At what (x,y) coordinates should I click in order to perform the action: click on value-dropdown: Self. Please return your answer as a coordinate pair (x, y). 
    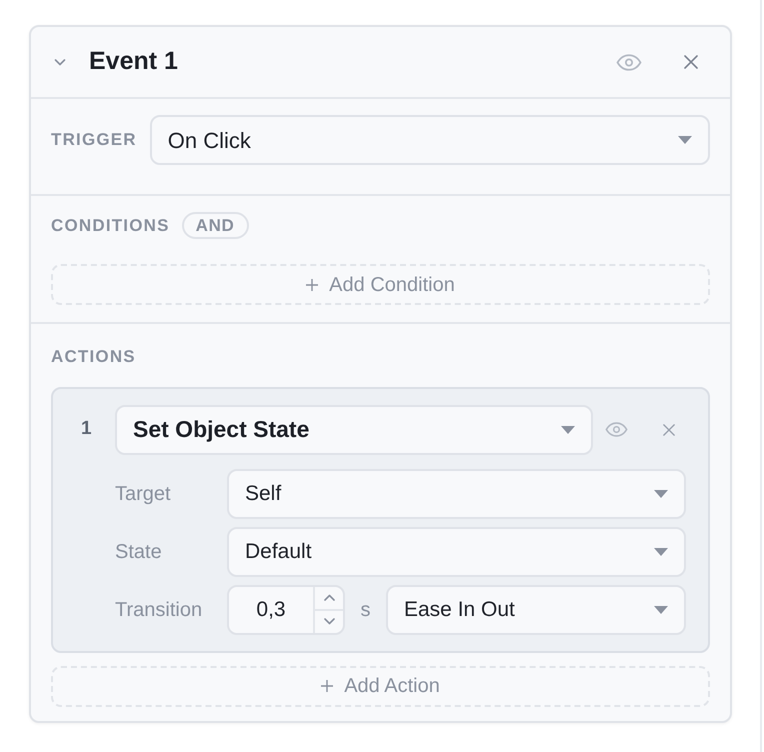
    Looking at the image, I should click on (456, 493).